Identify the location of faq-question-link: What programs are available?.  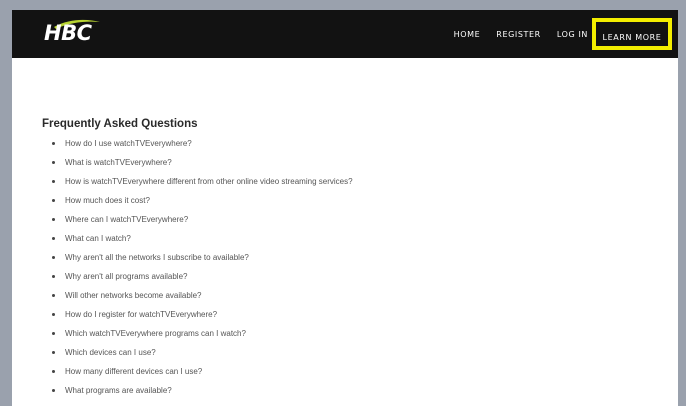
(118, 390).